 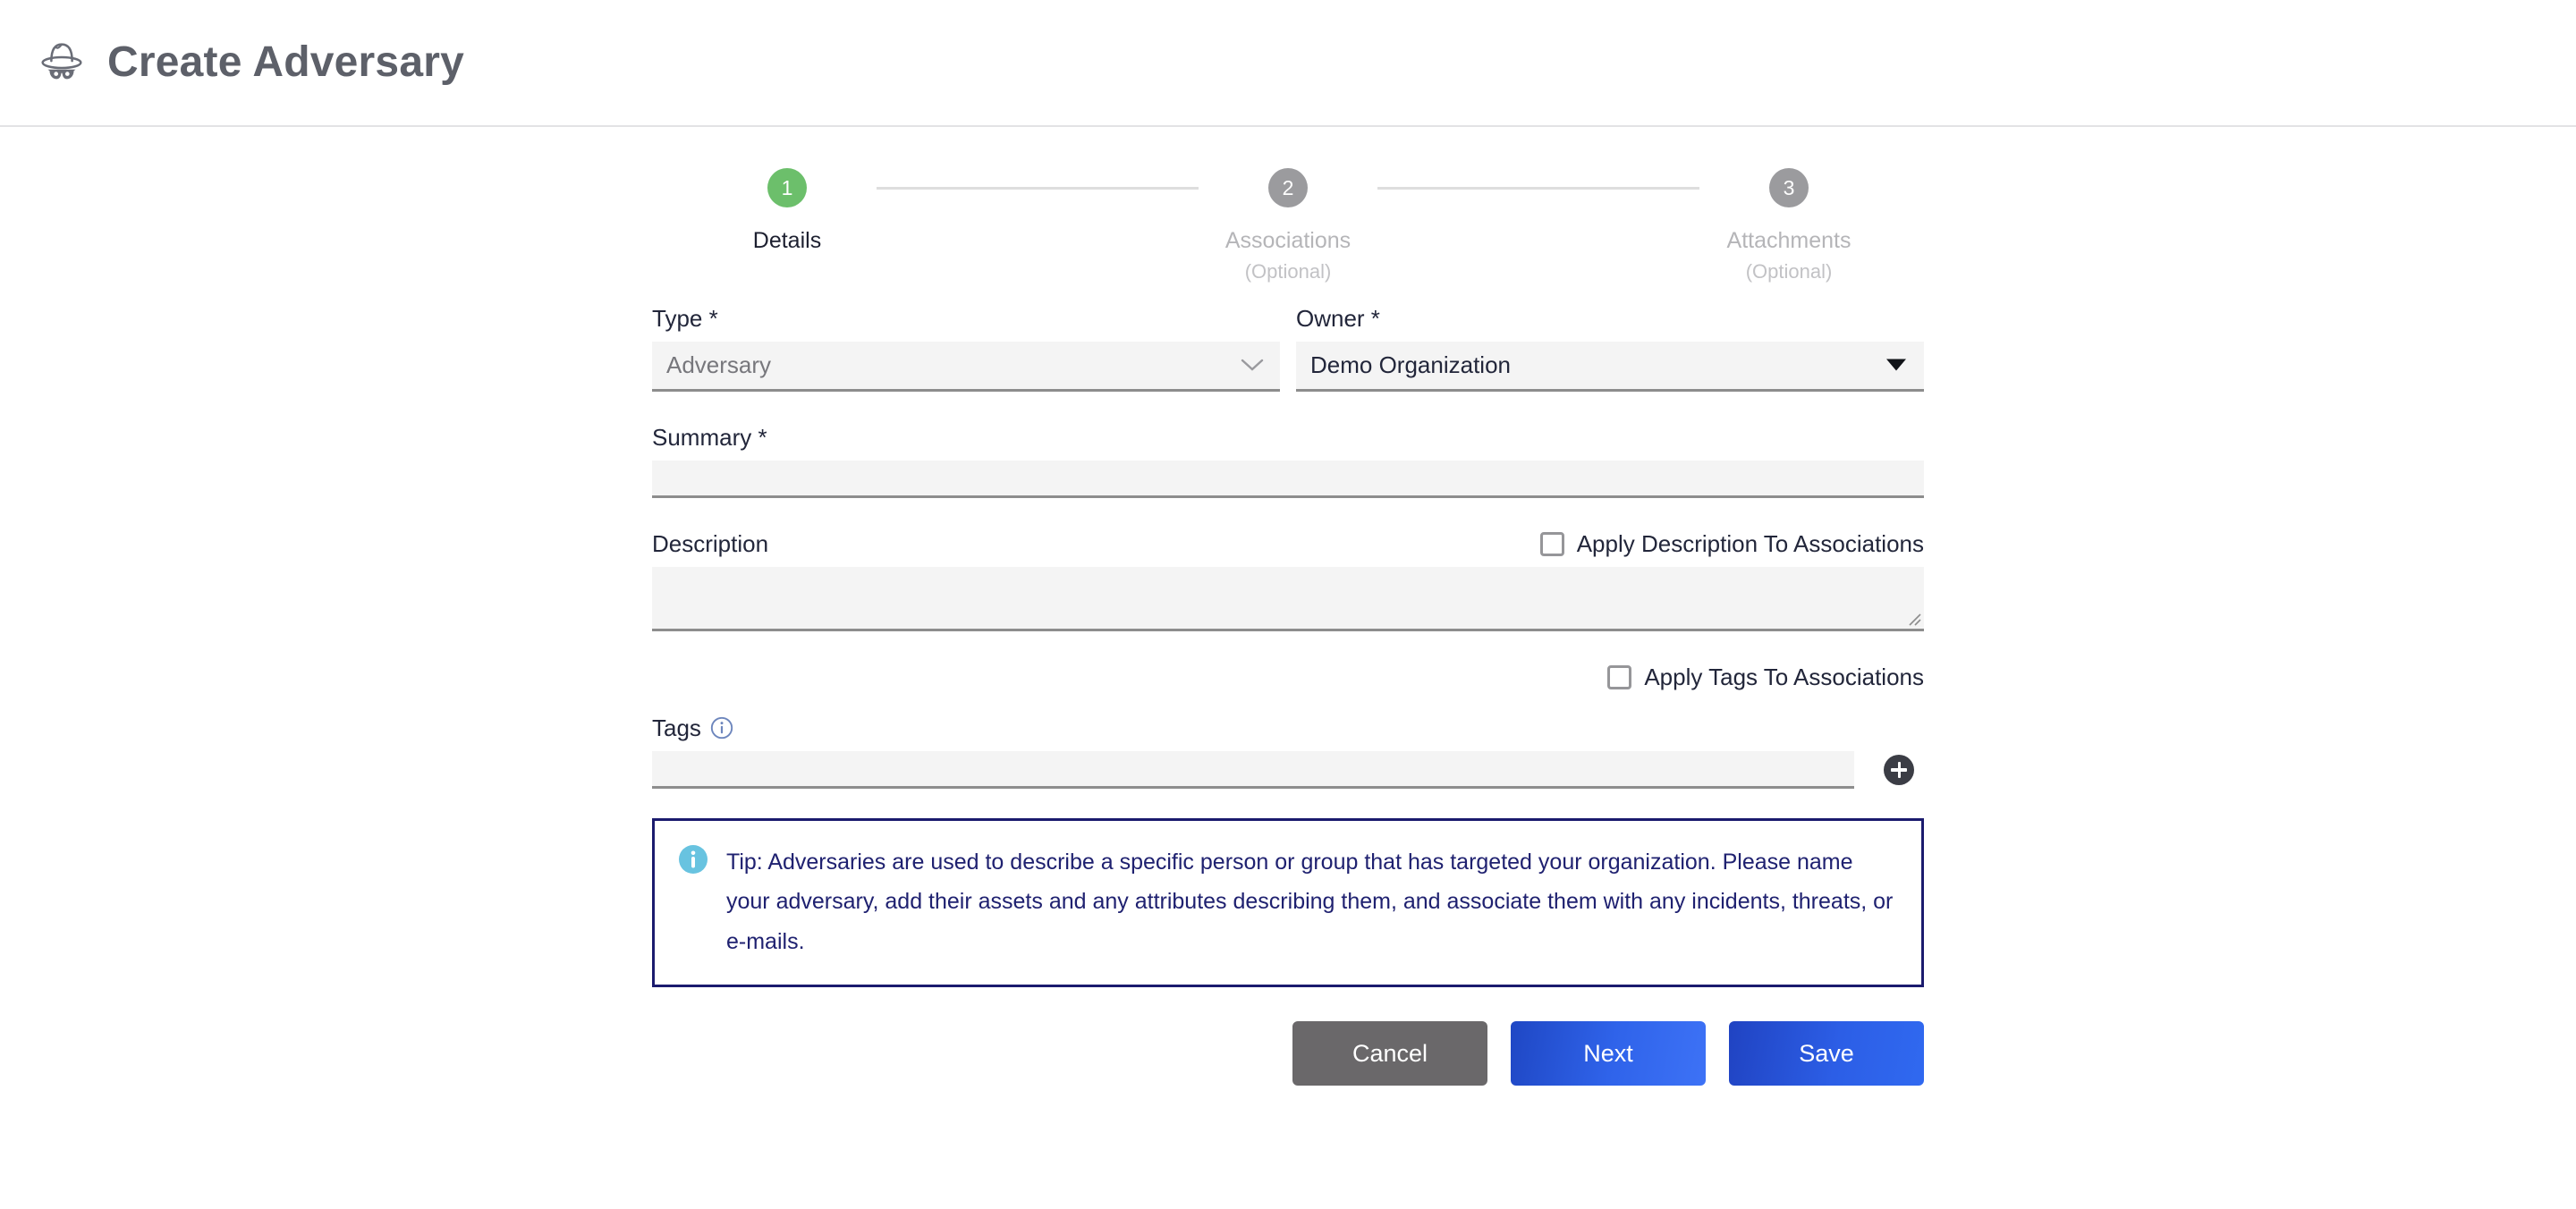 I want to click on apply-tags-checkbox, so click(x=1619, y=676).